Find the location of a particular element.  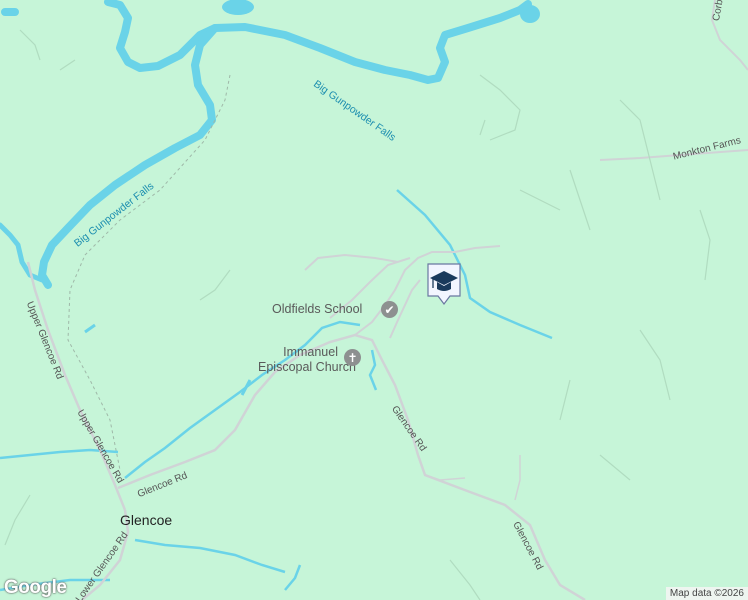

poi-label-immanuel-church: Immanuel Episcopal Church is located at coordinates (307, 360).